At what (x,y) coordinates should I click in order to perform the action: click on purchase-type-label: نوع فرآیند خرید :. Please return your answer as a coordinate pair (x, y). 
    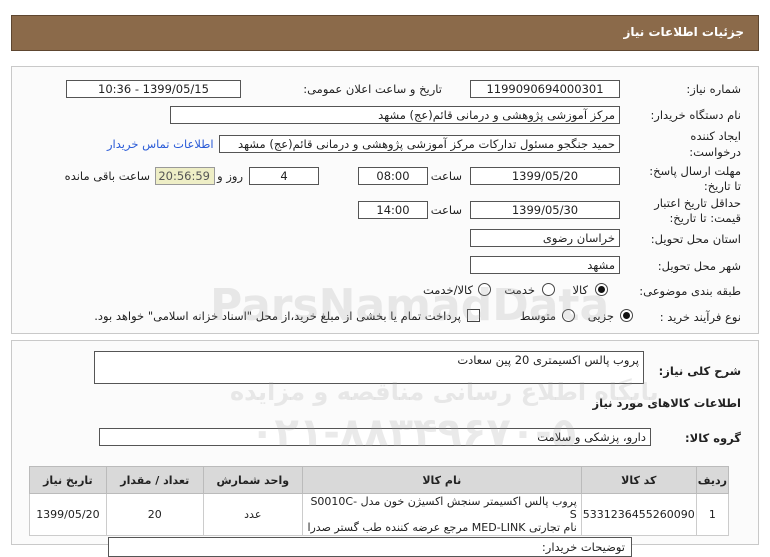
    Looking at the image, I should click on (700, 317).